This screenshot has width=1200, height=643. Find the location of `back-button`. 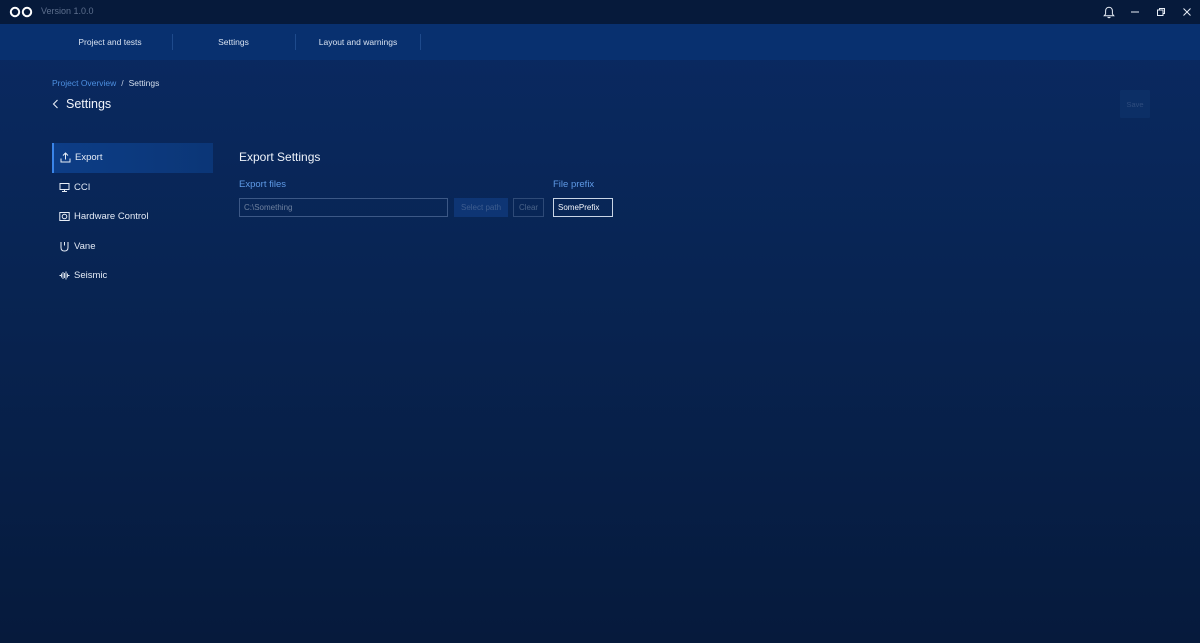

back-button is located at coordinates (56, 104).